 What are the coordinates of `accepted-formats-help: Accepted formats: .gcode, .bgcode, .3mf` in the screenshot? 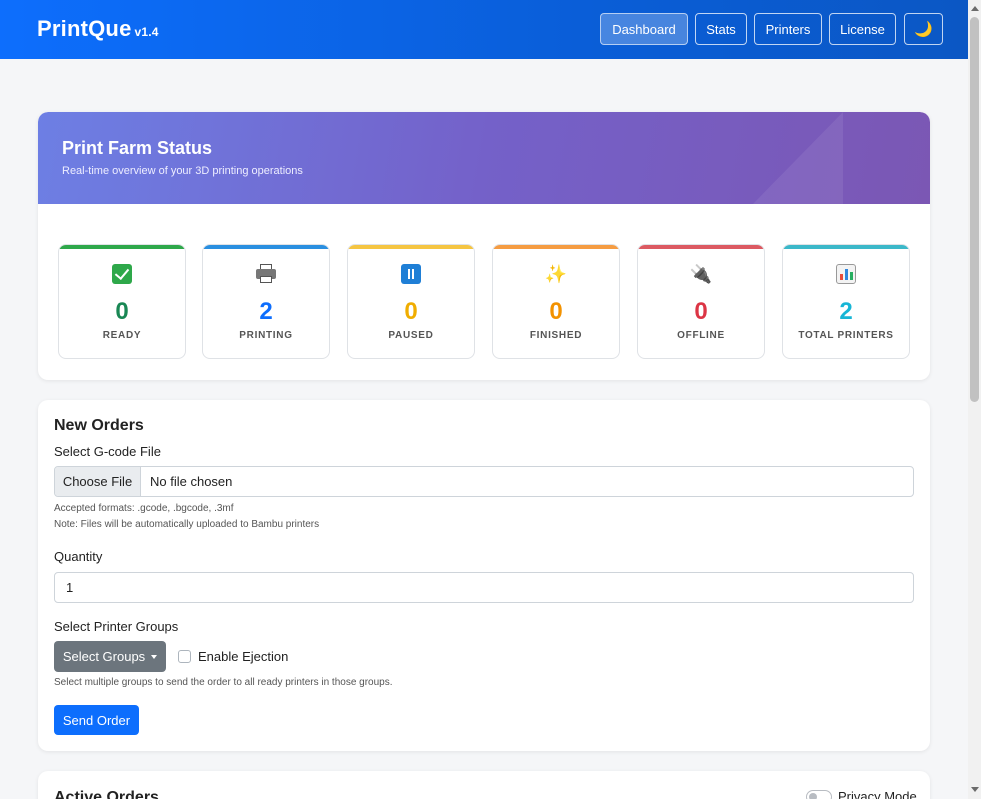 It's located at (144, 508).